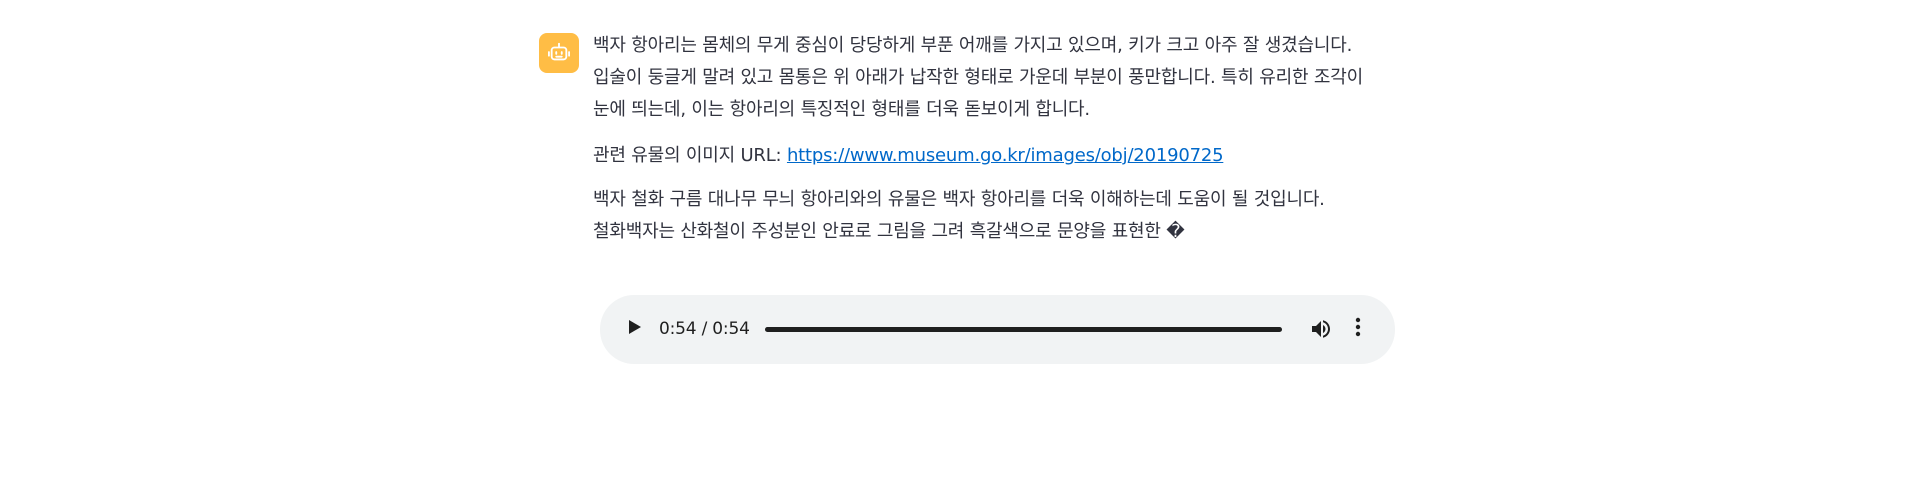 This screenshot has width=1918, height=492. I want to click on audio-progress-fill, so click(1023, 329).